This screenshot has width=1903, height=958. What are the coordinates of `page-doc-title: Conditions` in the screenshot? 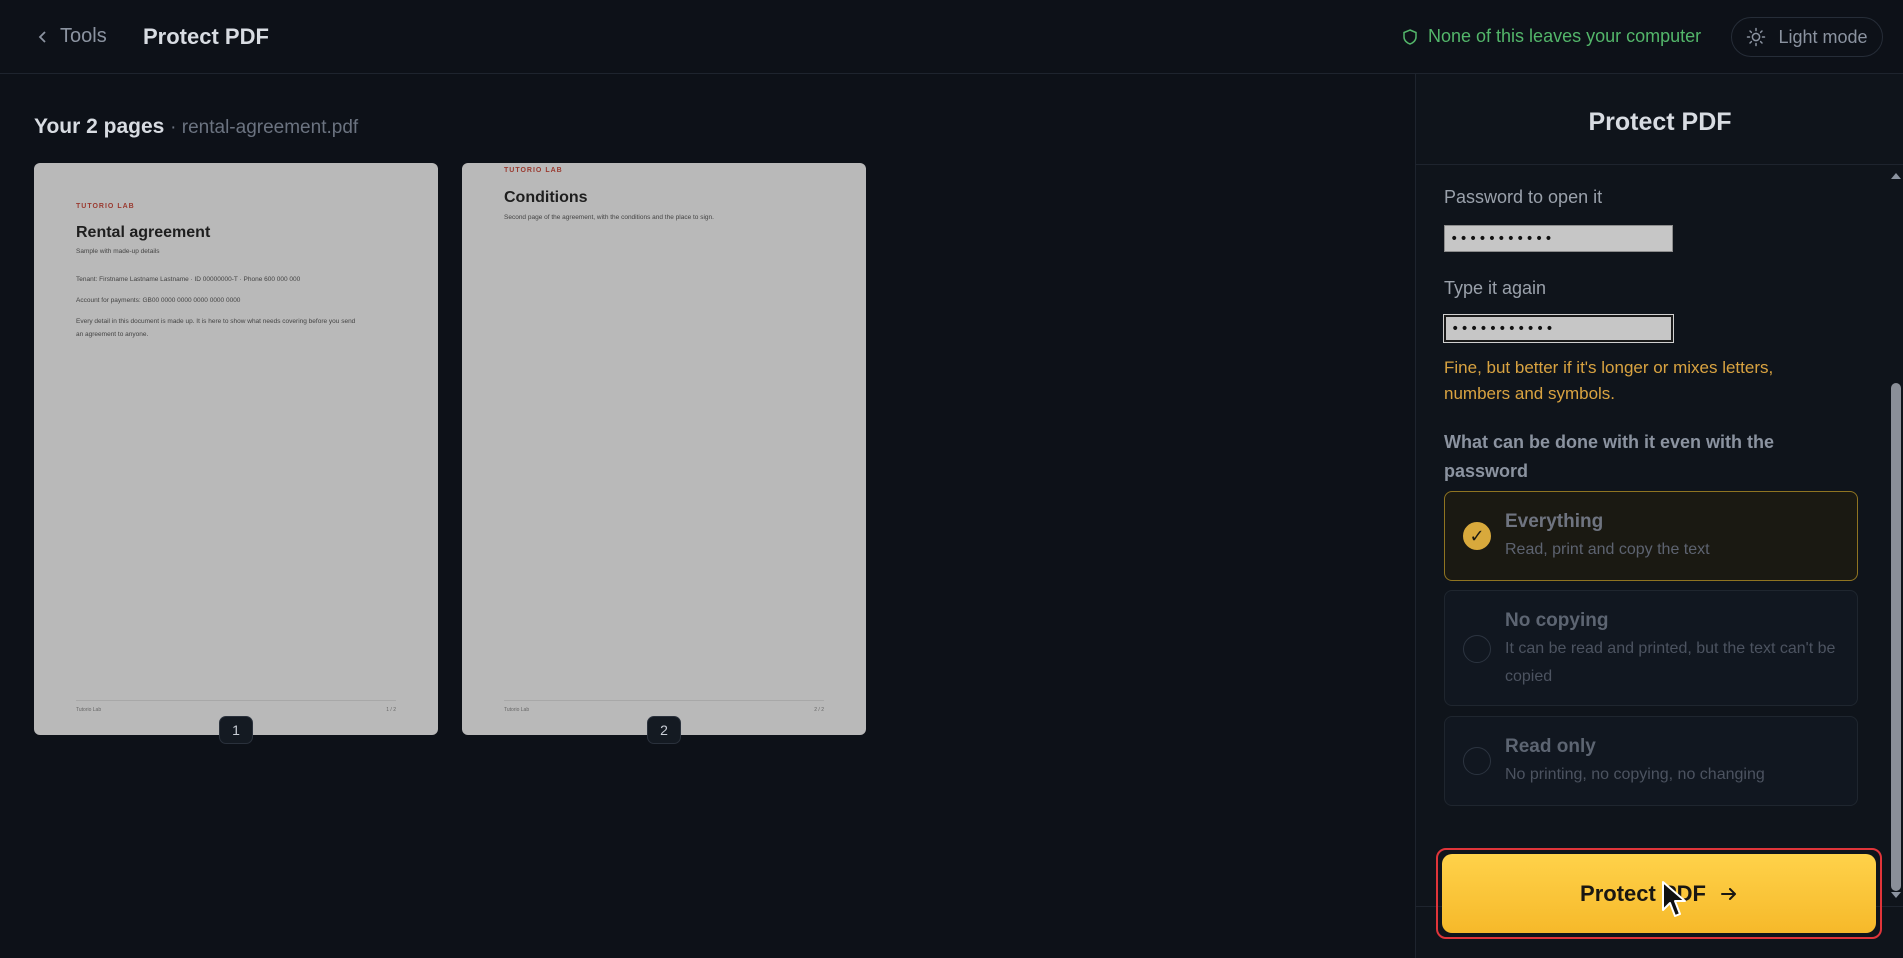 It's located at (546, 197).